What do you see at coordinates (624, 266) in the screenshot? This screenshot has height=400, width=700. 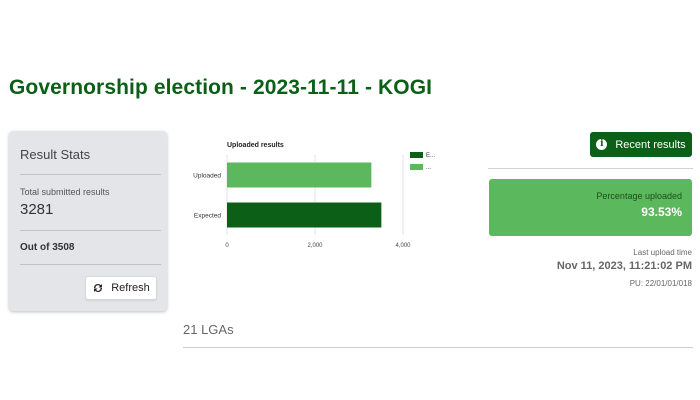 I see `last-upload-time: Nov 11, 2023, 11:21:02 PM` at bounding box center [624, 266].